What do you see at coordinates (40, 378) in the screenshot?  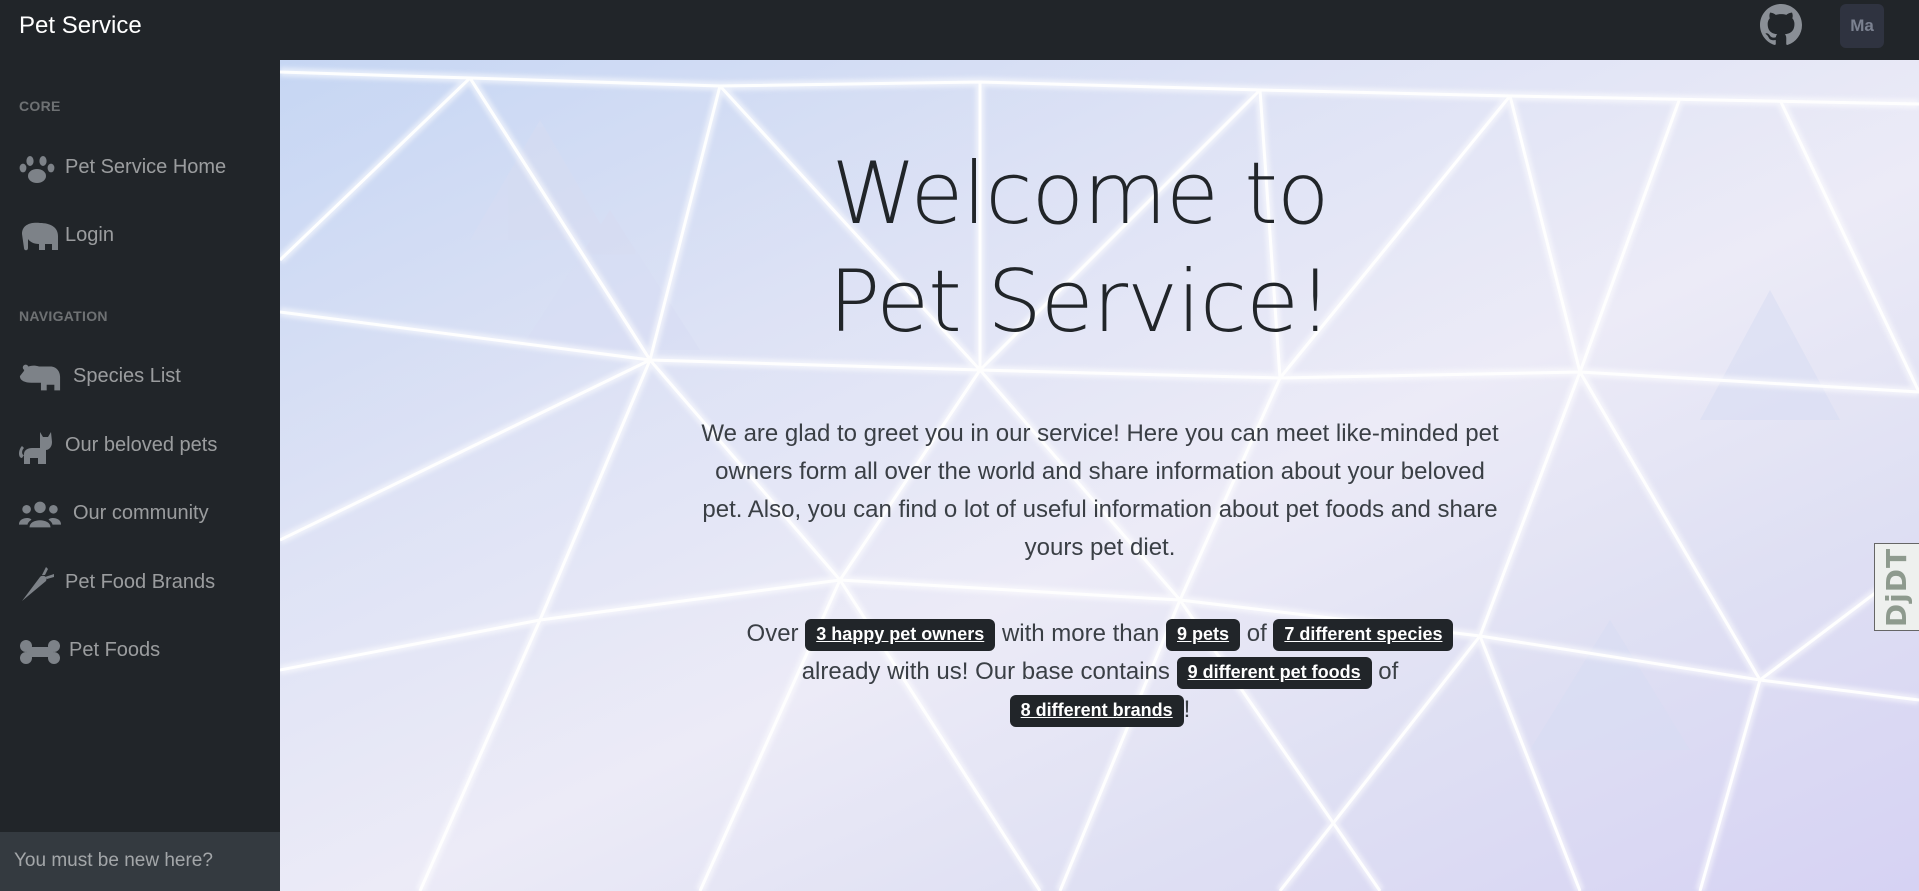 I see `hippo-icon` at bounding box center [40, 378].